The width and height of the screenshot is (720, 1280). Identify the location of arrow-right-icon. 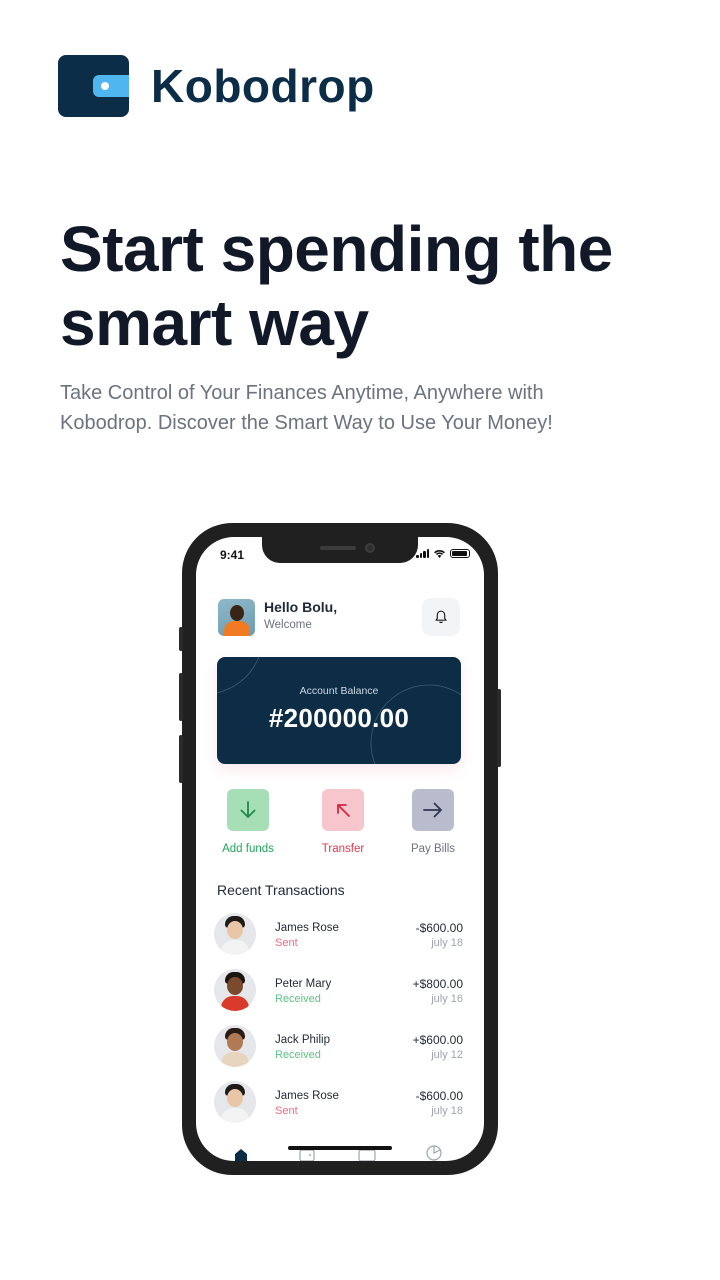
(432, 810).